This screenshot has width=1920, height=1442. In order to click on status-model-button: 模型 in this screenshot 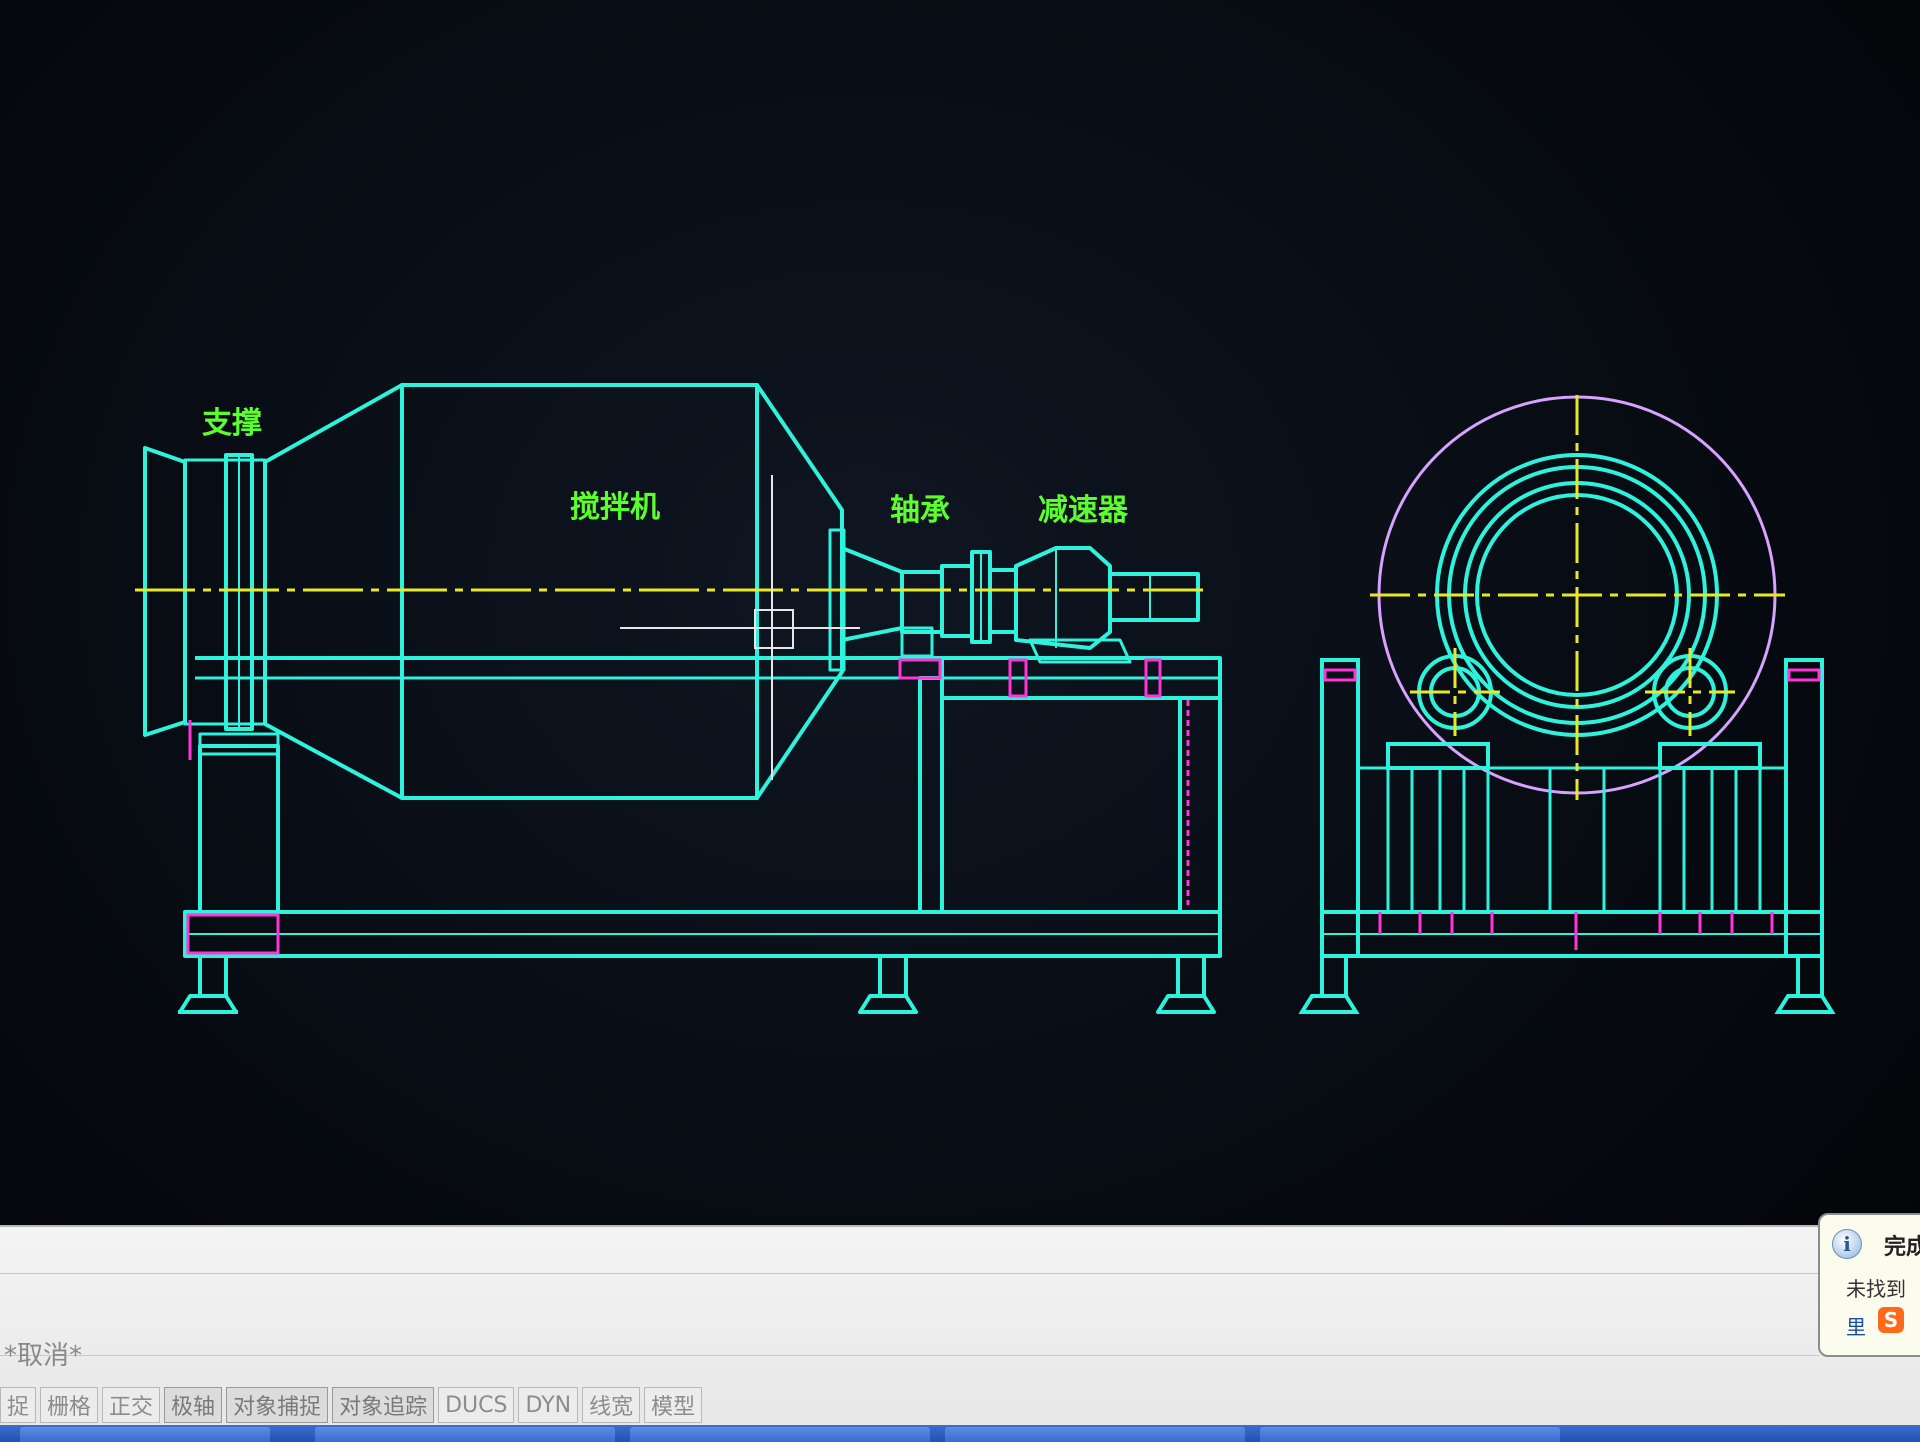, I will do `click(673, 1405)`.